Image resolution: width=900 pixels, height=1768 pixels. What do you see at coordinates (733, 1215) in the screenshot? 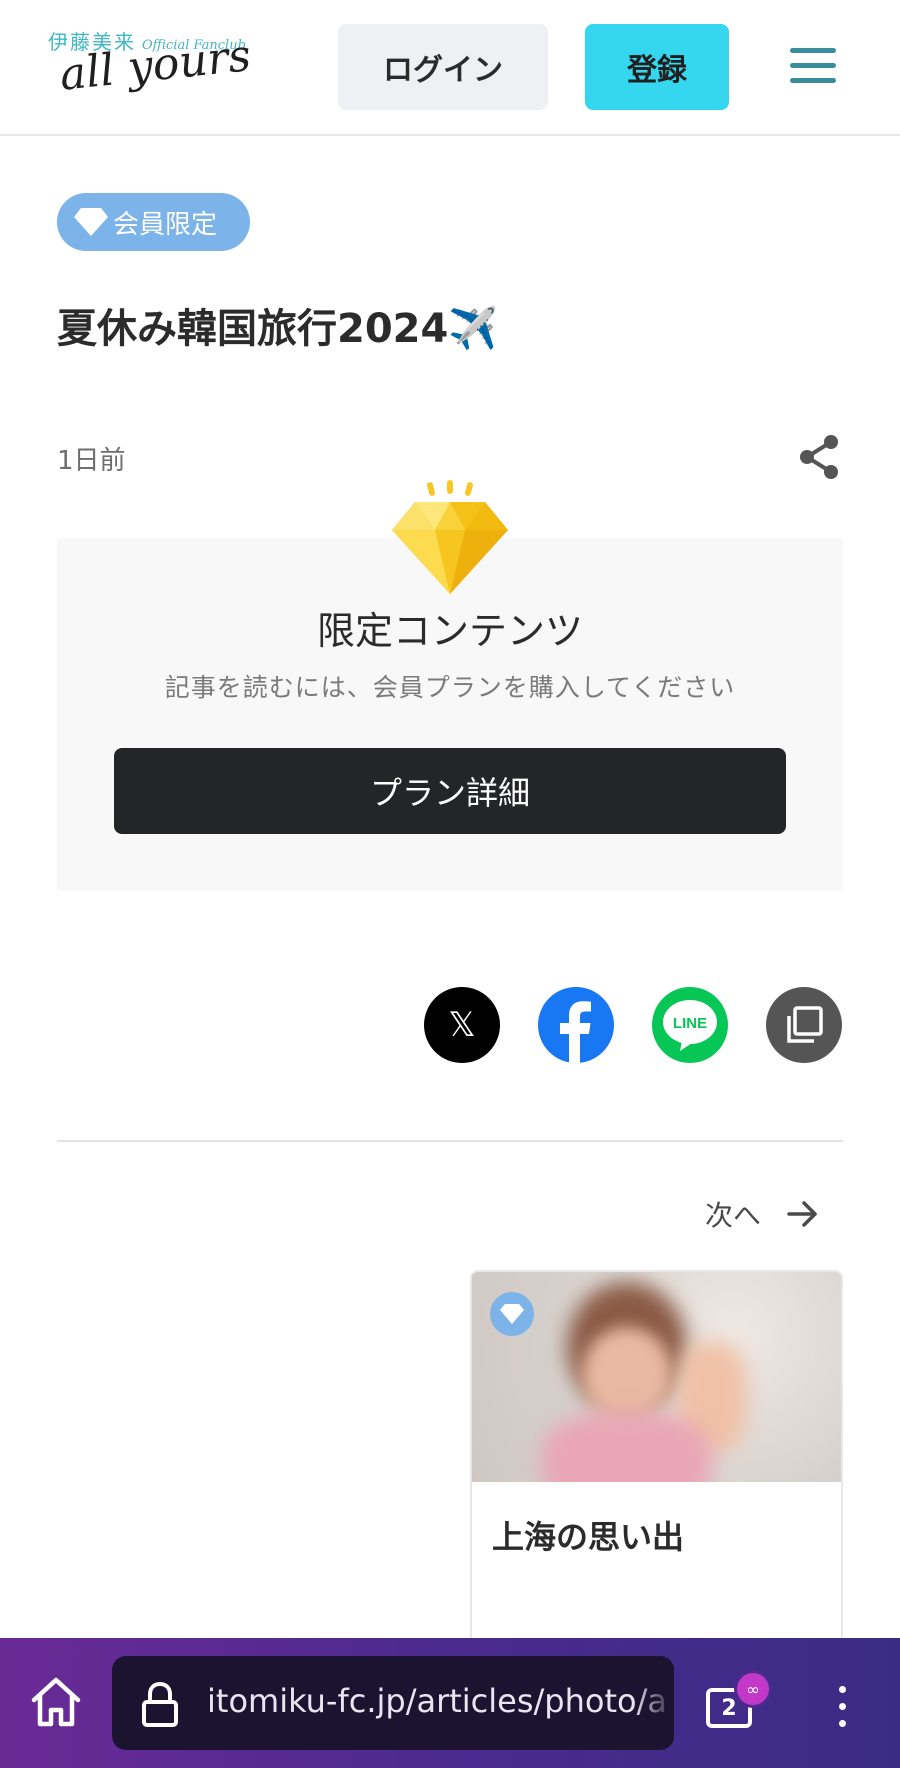
I see `next-label: 次へ` at bounding box center [733, 1215].